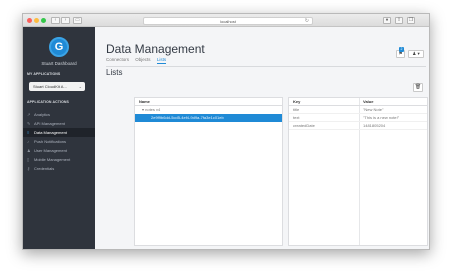  What do you see at coordinates (296, 109) in the screenshot?
I see `row-key: title` at bounding box center [296, 109].